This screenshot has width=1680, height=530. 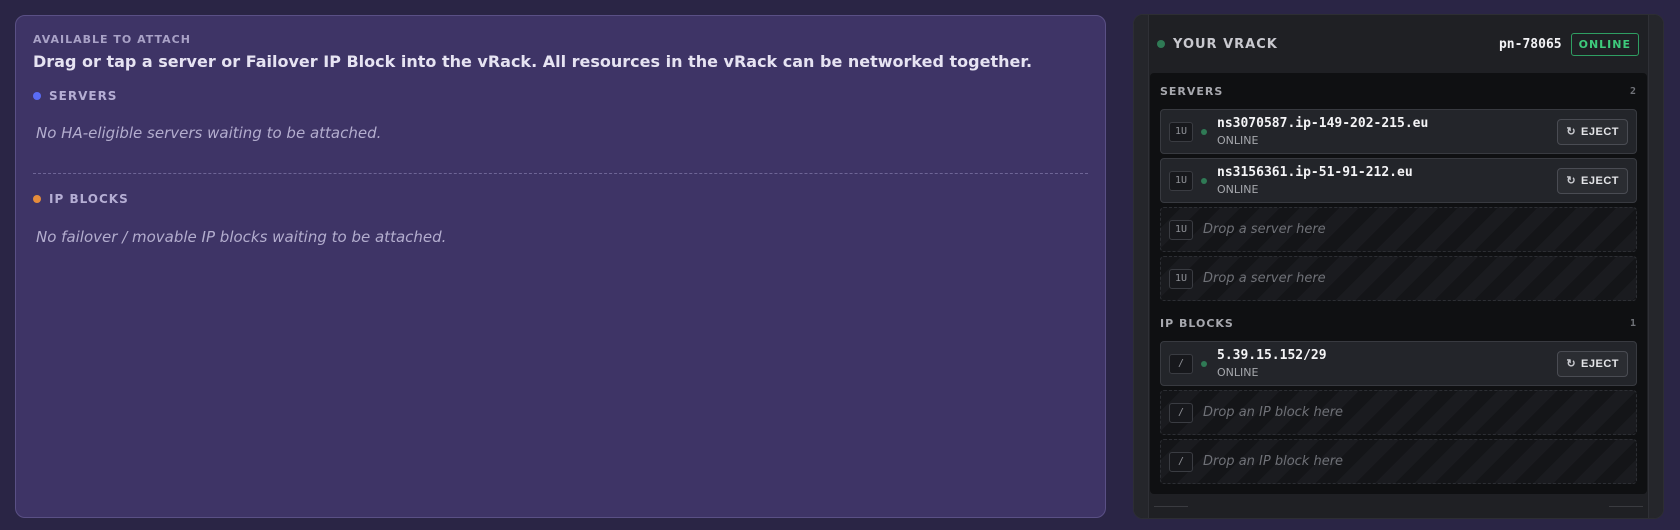 What do you see at coordinates (83, 96) in the screenshot?
I see `available-servers-label: SERVERS` at bounding box center [83, 96].